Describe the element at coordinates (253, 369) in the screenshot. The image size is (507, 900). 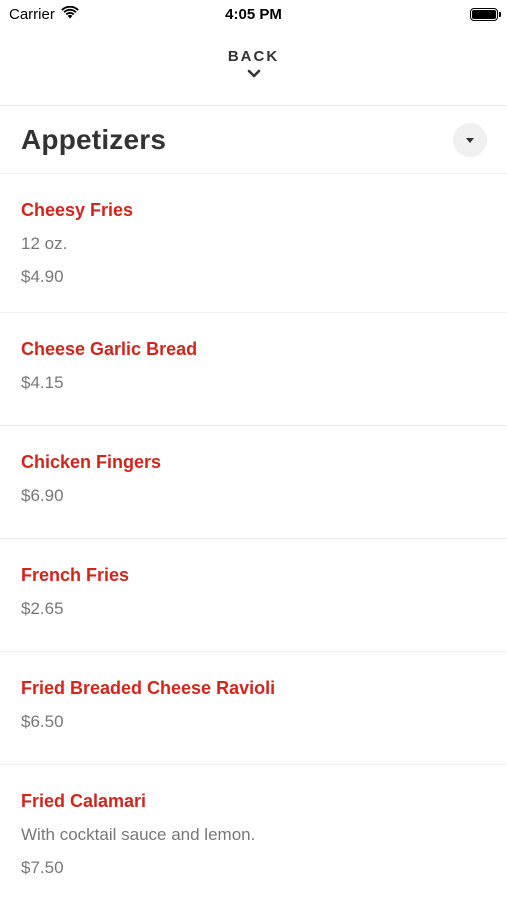
I see `menu-item-cheese-garlic-bread: Cheese Garlic Bread $4.15` at that location.